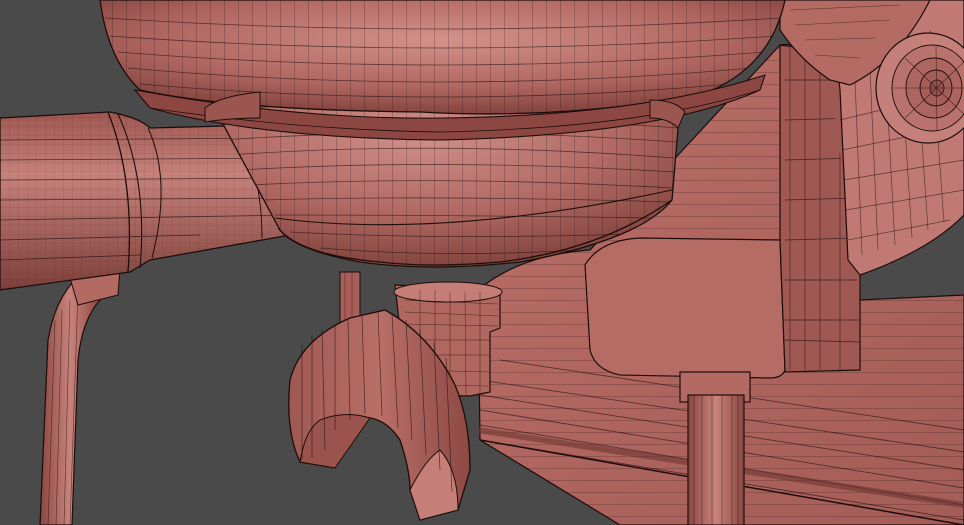 The height and width of the screenshot is (525, 964). What do you see at coordinates (715, 448) in the screenshot?
I see `support-leg` at bounding box center [715, 448].